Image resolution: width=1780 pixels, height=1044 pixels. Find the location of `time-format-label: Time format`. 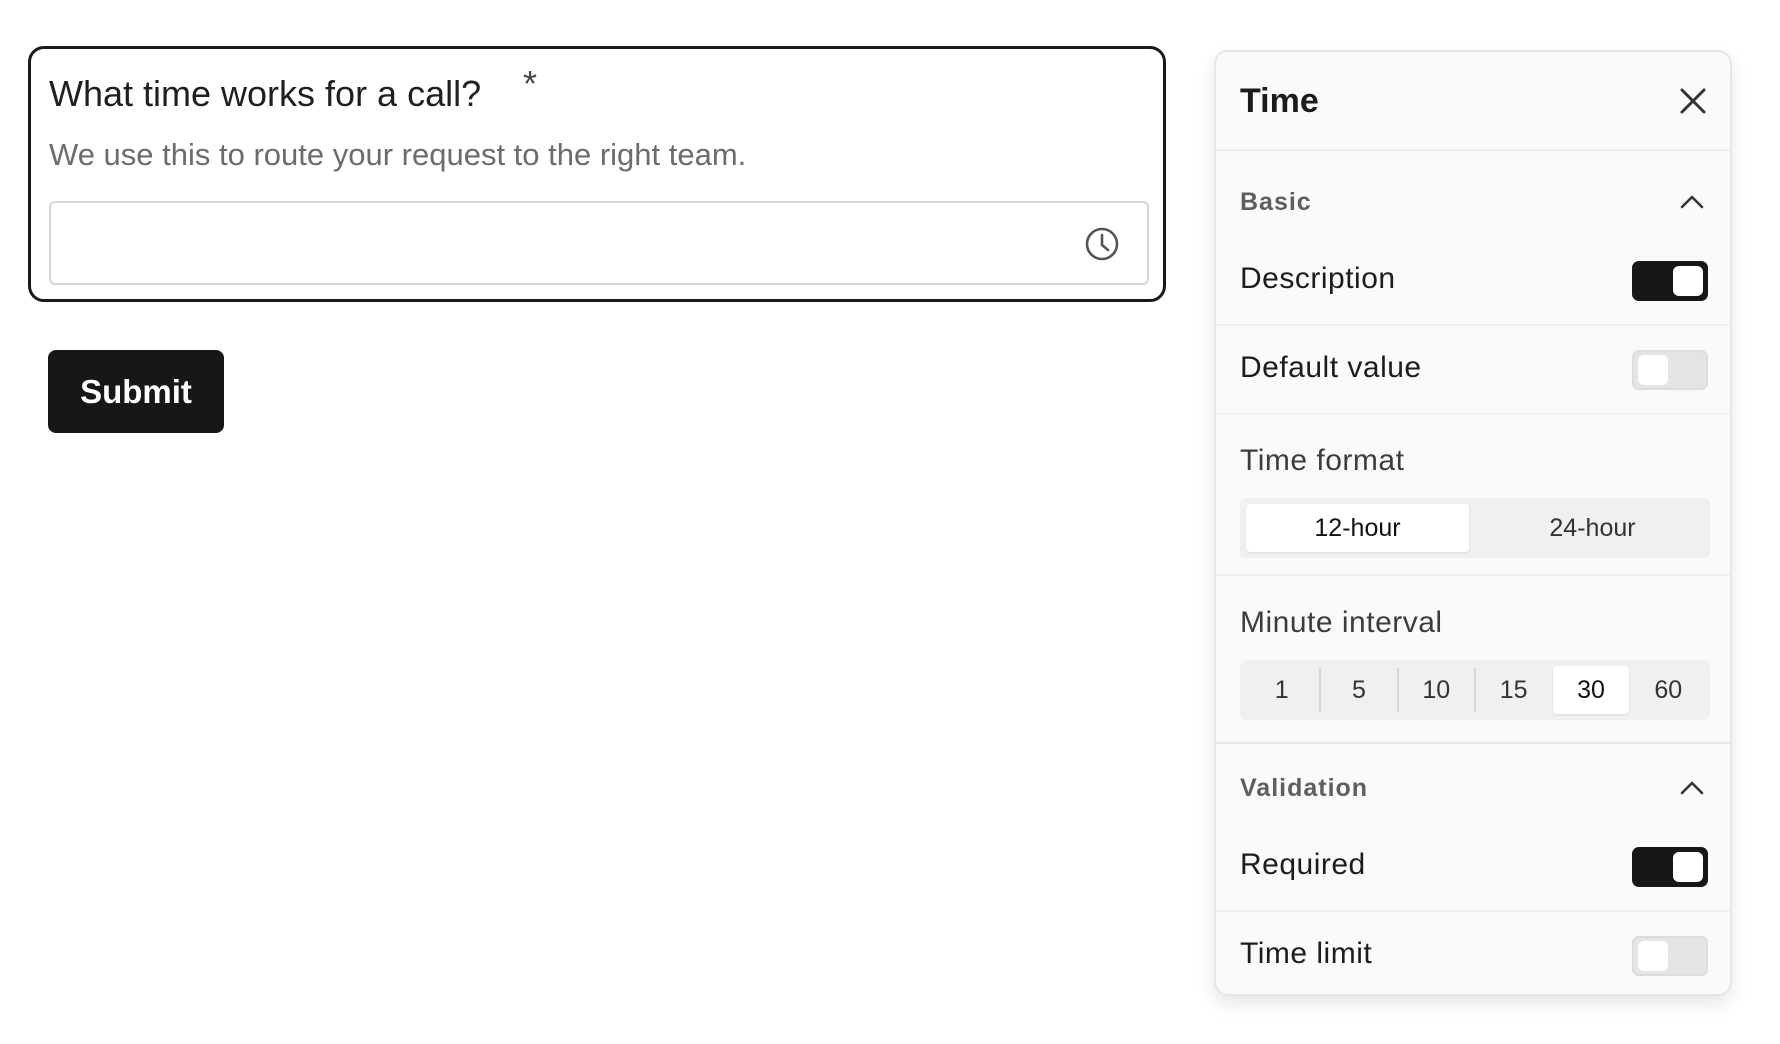

time-format-label: Time format is located at coordinates (1322, 460).